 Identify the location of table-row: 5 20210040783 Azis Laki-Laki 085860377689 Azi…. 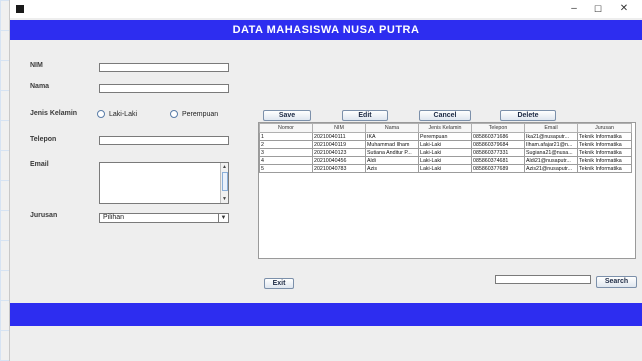
(445, 168).